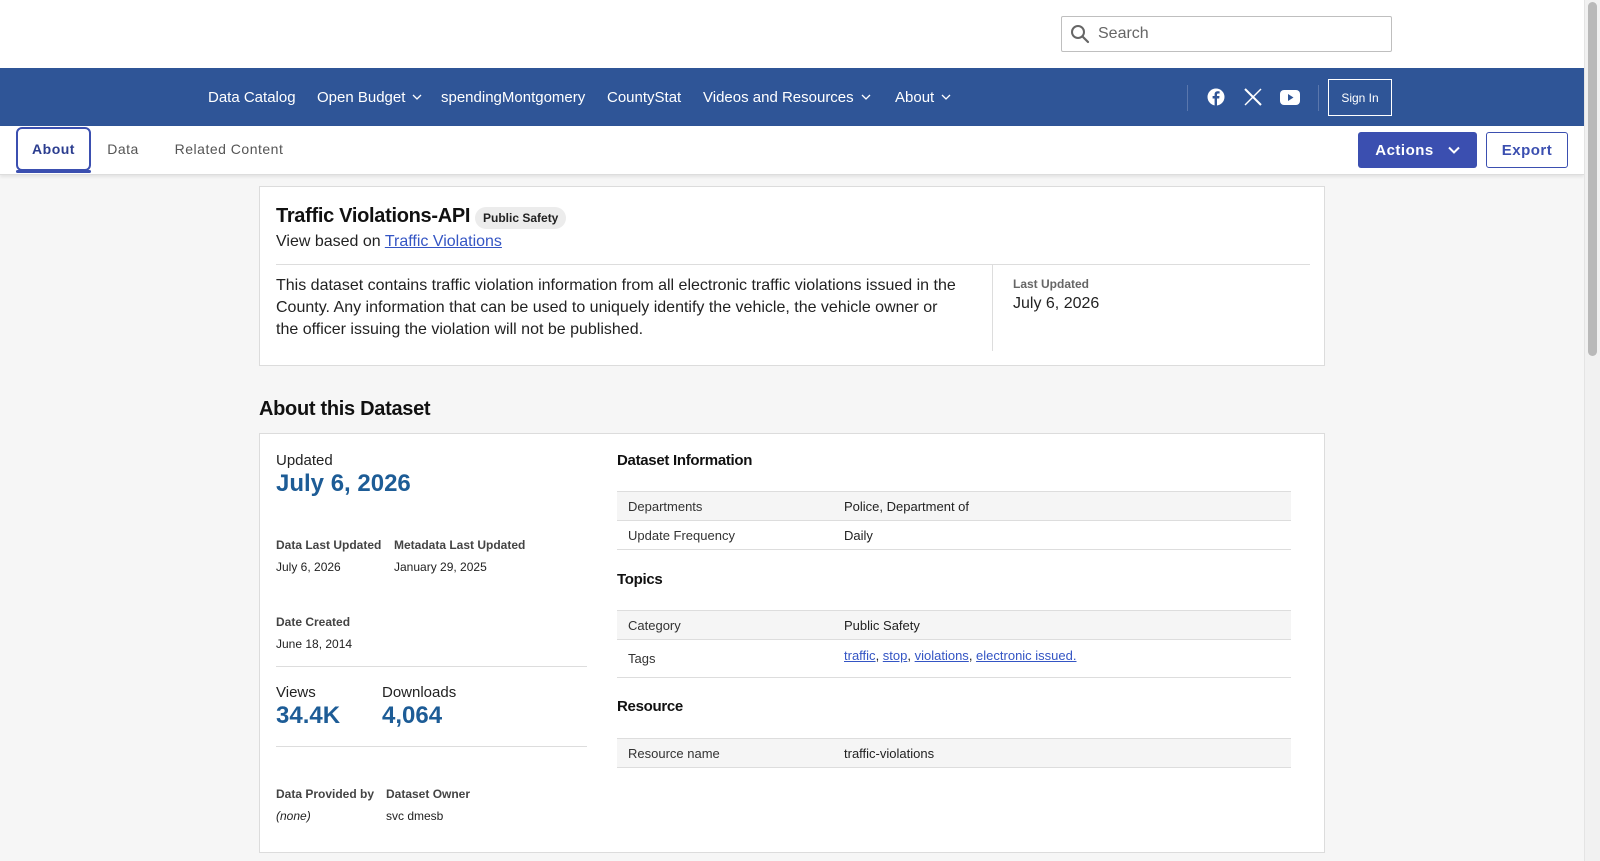  What do you see at coordinates (889, 753) in the screenshot?
I see `resource-name-value: traffic-violations` at bounding box center [889, 753].